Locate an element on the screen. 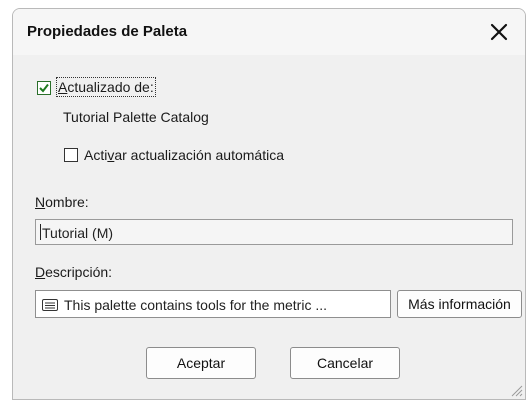 The width and height of the screenshot is (530, 400). title-bar: Propiedades de Paleta is located at coordinates (269, 32).